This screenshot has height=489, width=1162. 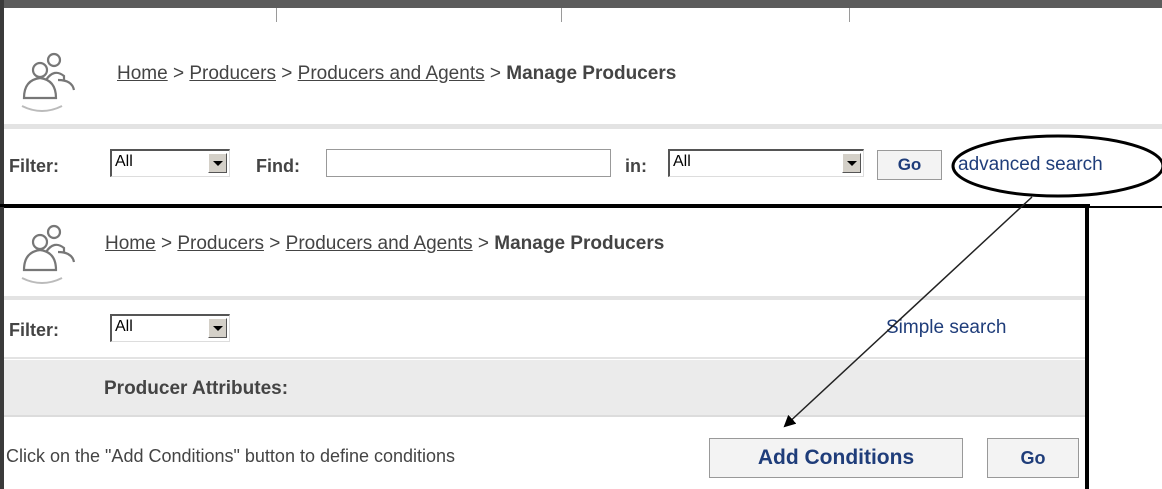 I want to click on find-label: Find:, so click(x=278, y=166).